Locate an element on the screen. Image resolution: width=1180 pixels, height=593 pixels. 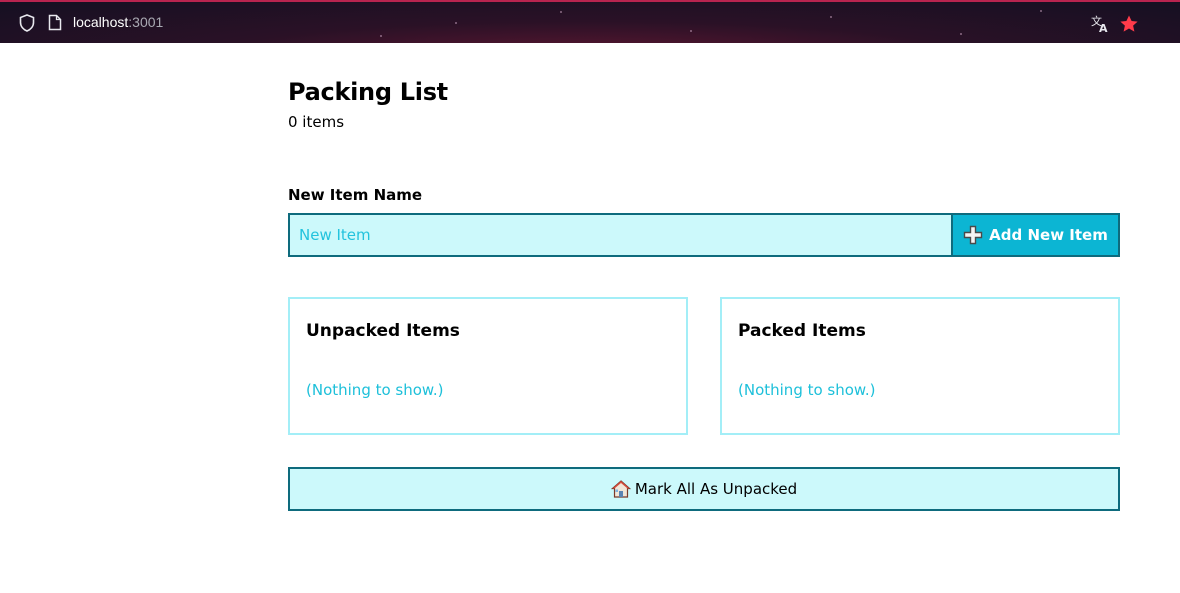
new-item-label: New Item Name is located at coordinates (355, 195).